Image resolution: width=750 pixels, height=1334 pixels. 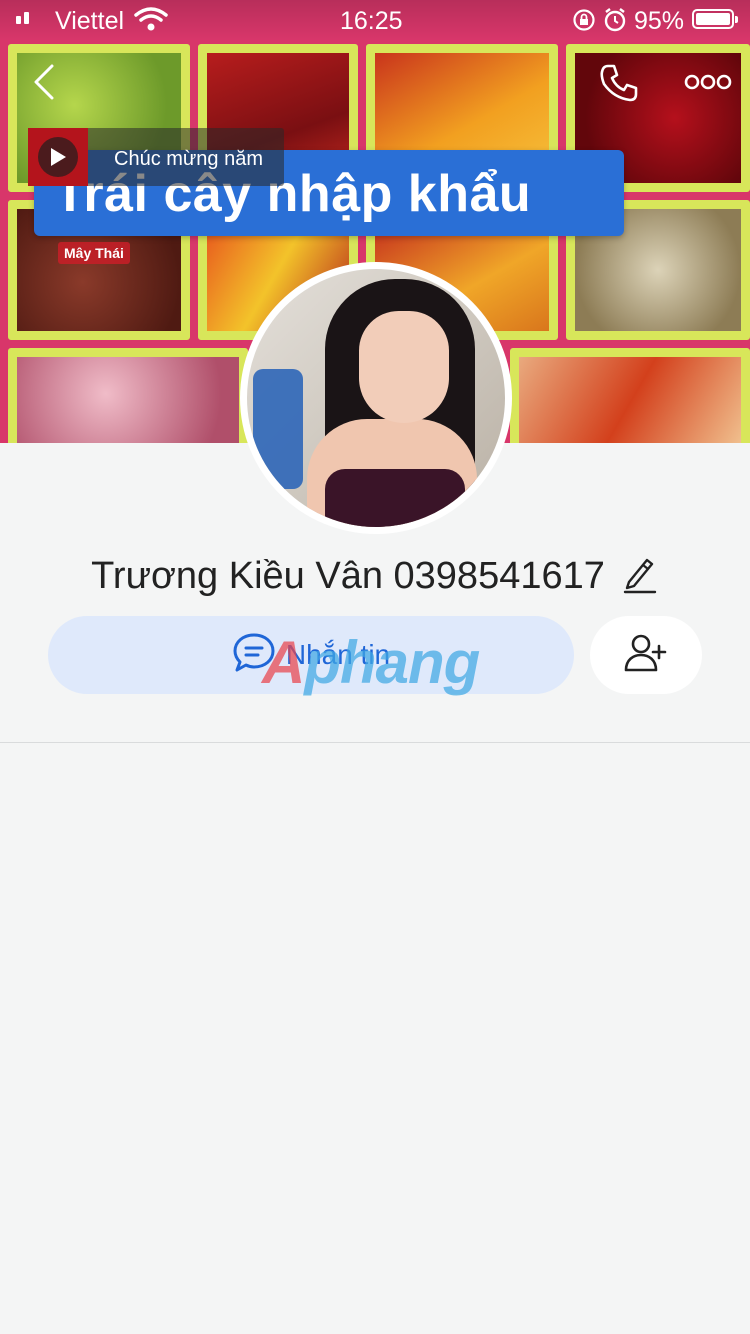 I want to click on alarm-icon, so click(x=615, y=23).